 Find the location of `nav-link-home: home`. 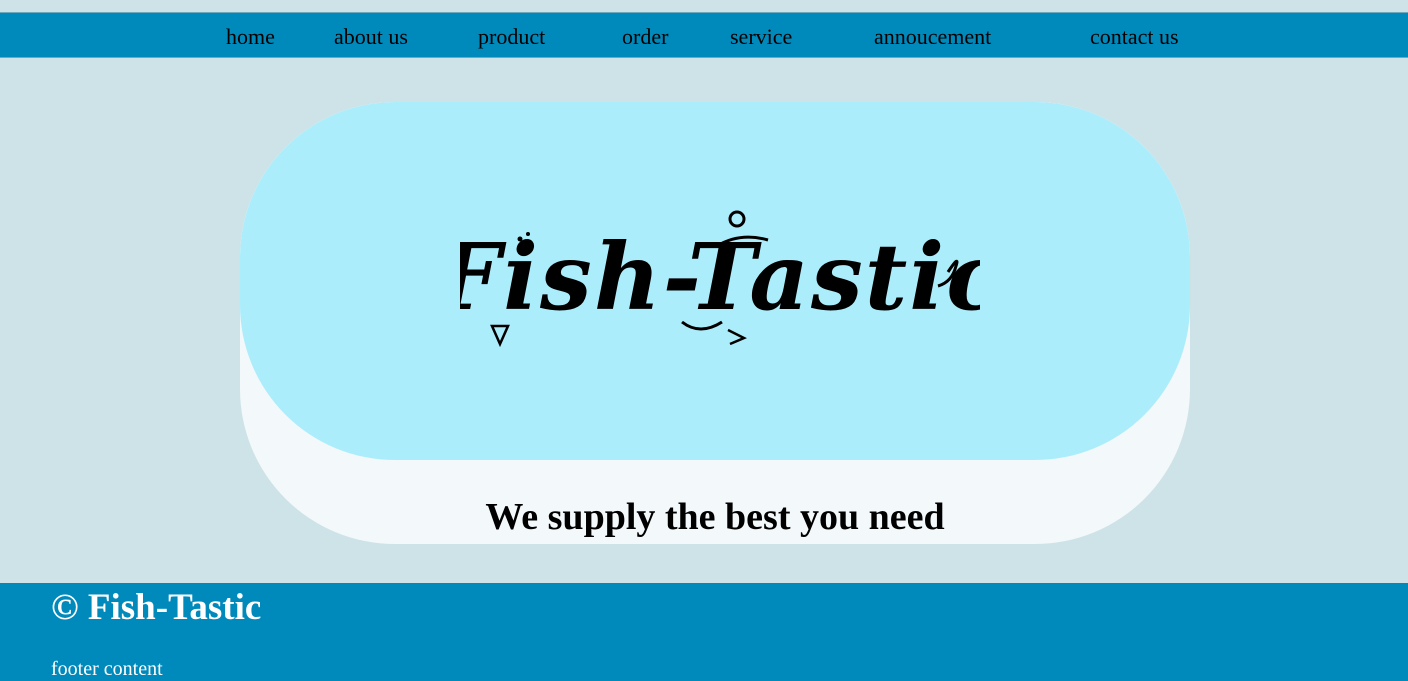

nav-link-home: home is located at coordinates (250, 37).